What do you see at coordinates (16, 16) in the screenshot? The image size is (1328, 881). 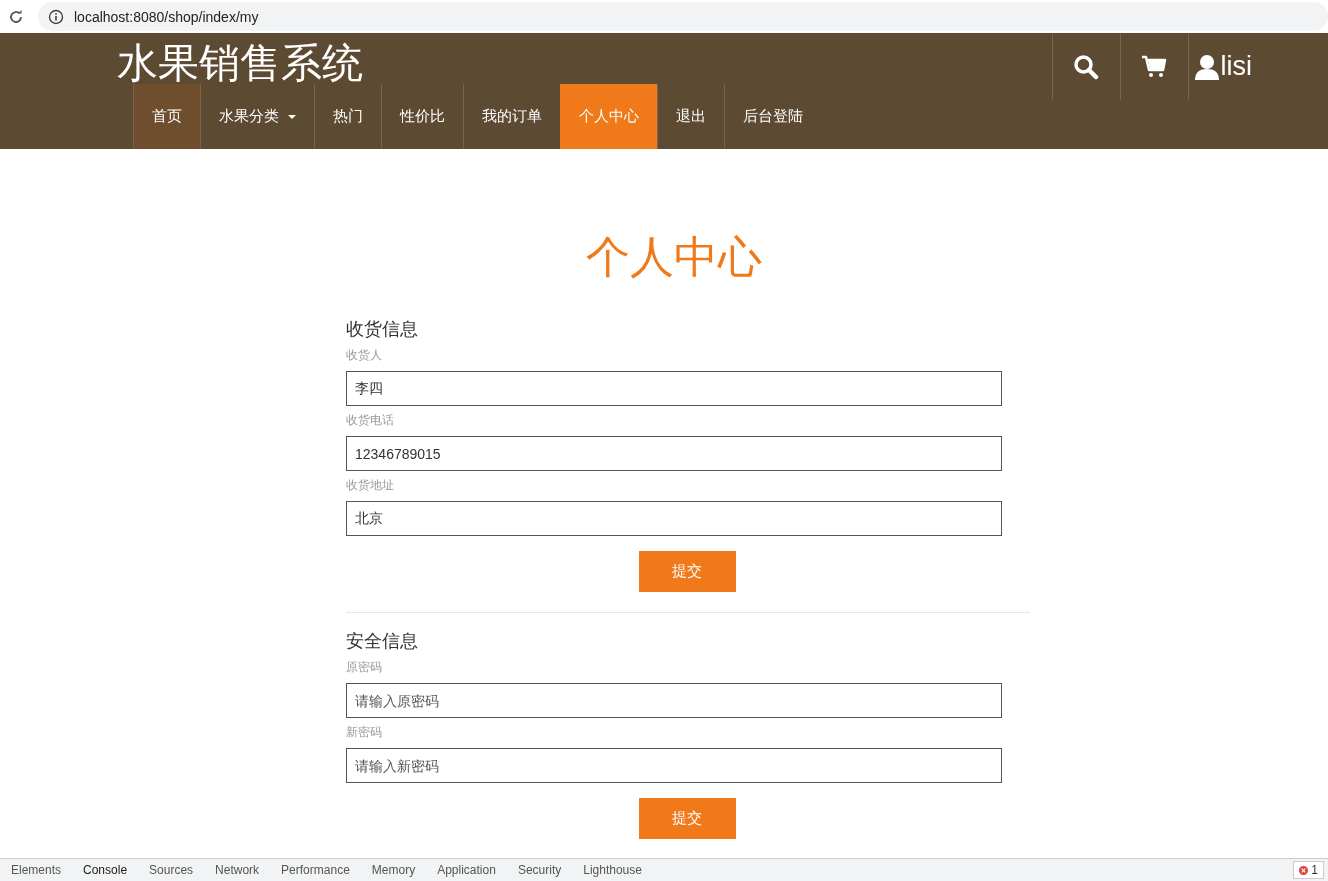 I see `reload-icon` at bounding box center [16, 16].